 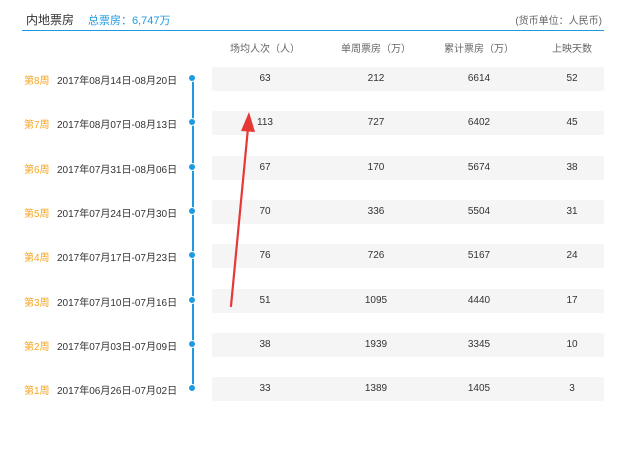 What do you see at coordinates (242, 210) in the screenshot?
I see `annotation-arrow-icon` at bounding box center [242, 210].